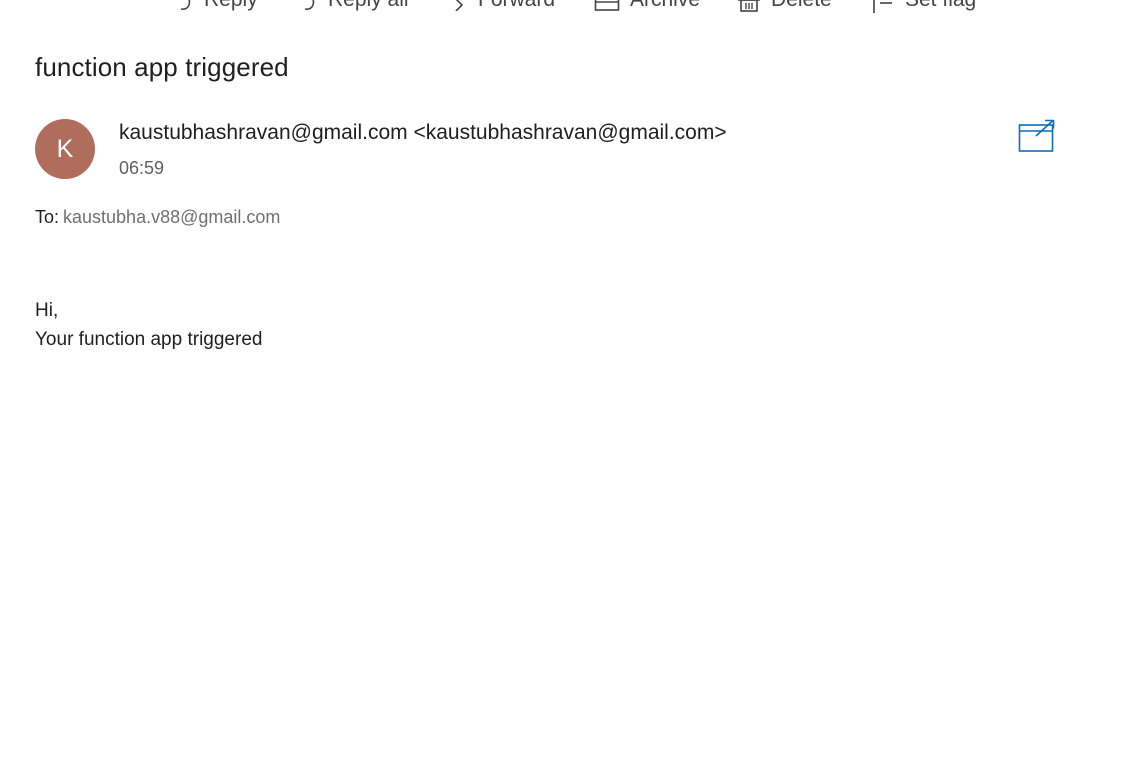 The image size is (1132, 766). What do you see at coordinates (882, 6) in the screenshot?
I see `flag-icon` at bounding box center [882, 6].